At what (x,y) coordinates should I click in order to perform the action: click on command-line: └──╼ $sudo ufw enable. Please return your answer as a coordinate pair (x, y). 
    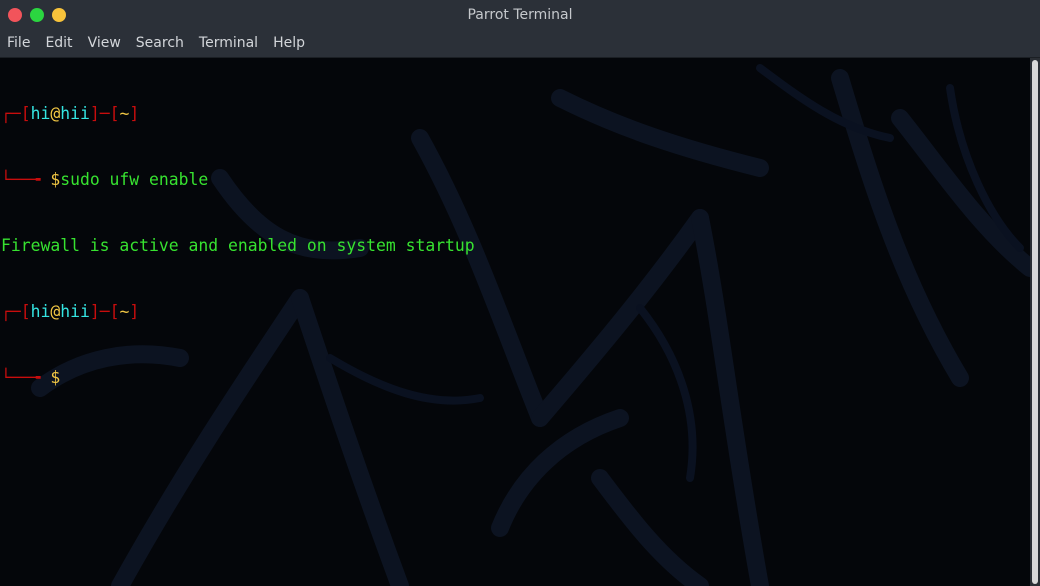
    Looking at the image, I should click on (238, 180).